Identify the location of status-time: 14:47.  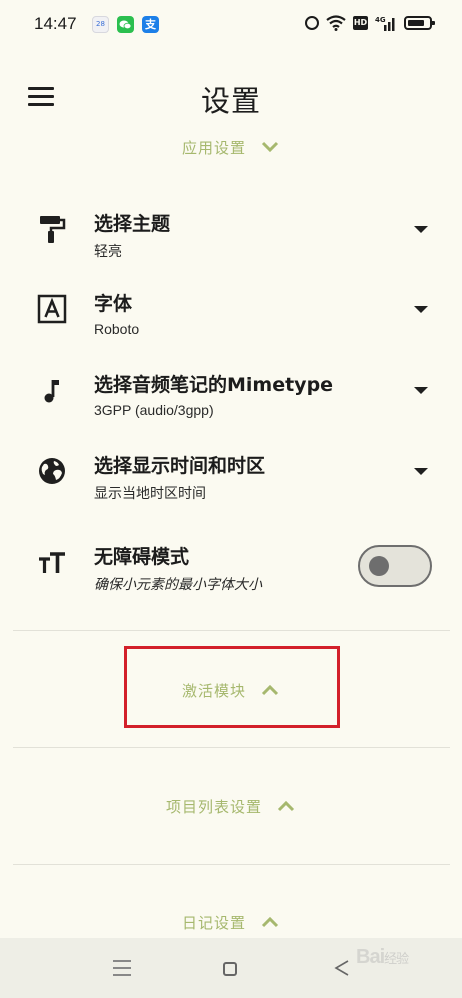
(55, 23).